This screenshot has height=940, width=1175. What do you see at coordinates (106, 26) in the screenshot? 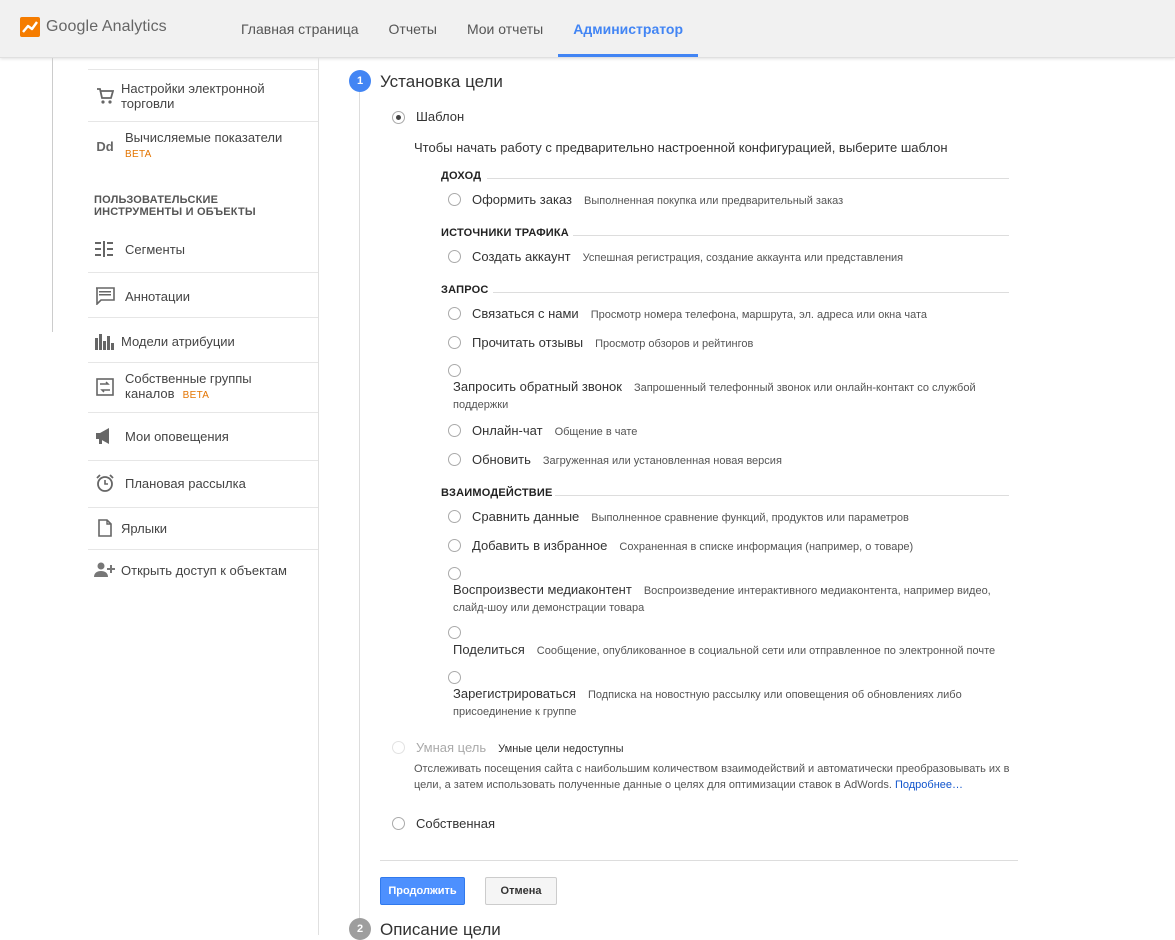
I see `brand-name: Google Analytics` at bounding box center [106, 26].